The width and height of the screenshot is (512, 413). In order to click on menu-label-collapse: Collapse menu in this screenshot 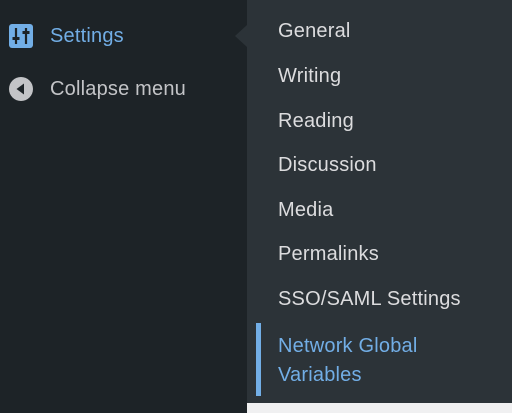, I will do `click(118, 88)`.